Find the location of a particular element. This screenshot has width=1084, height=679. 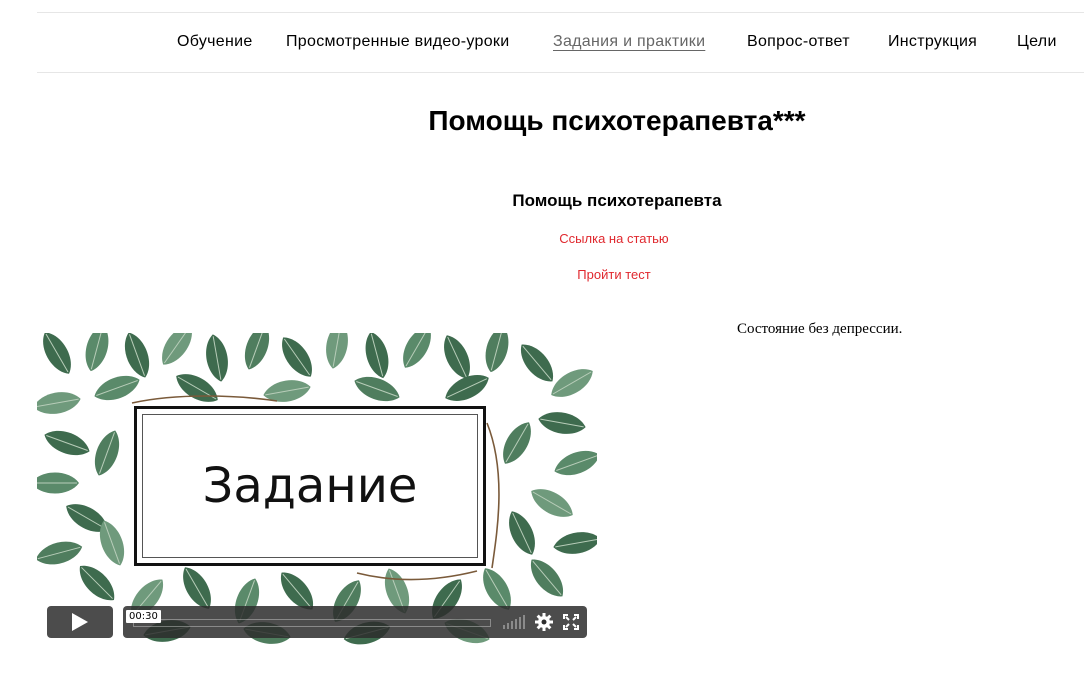

play-icon is located at coordinates (80, 622).